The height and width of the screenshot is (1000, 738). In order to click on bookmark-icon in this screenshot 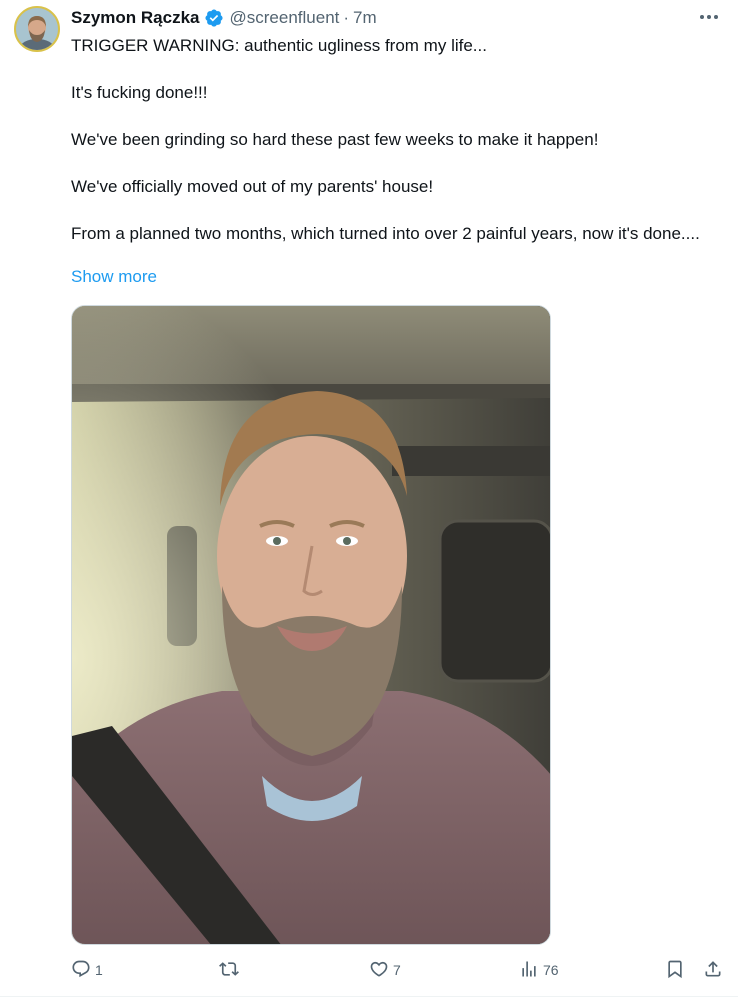, I will do `click(675, 970)`.